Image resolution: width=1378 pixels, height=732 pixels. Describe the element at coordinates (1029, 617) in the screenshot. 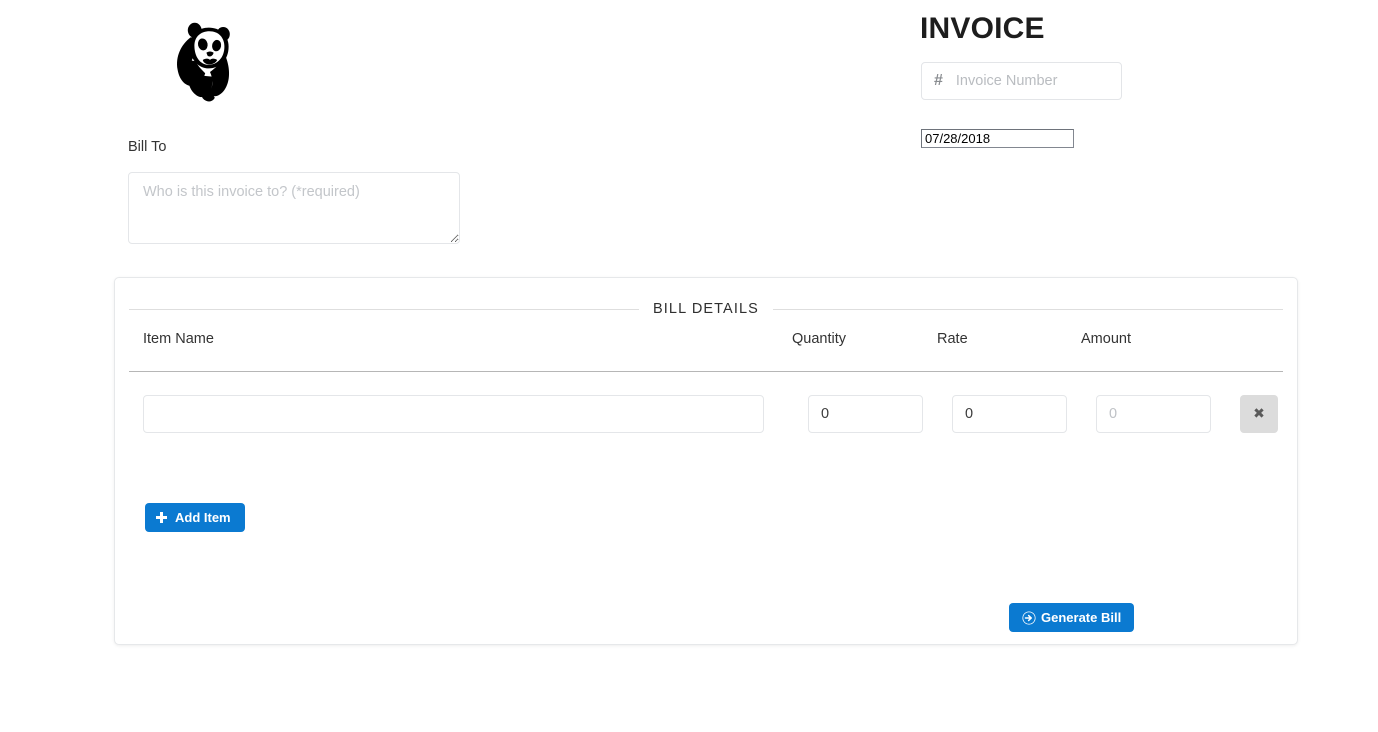

I see `arrow-circle-right-icon` at that location.